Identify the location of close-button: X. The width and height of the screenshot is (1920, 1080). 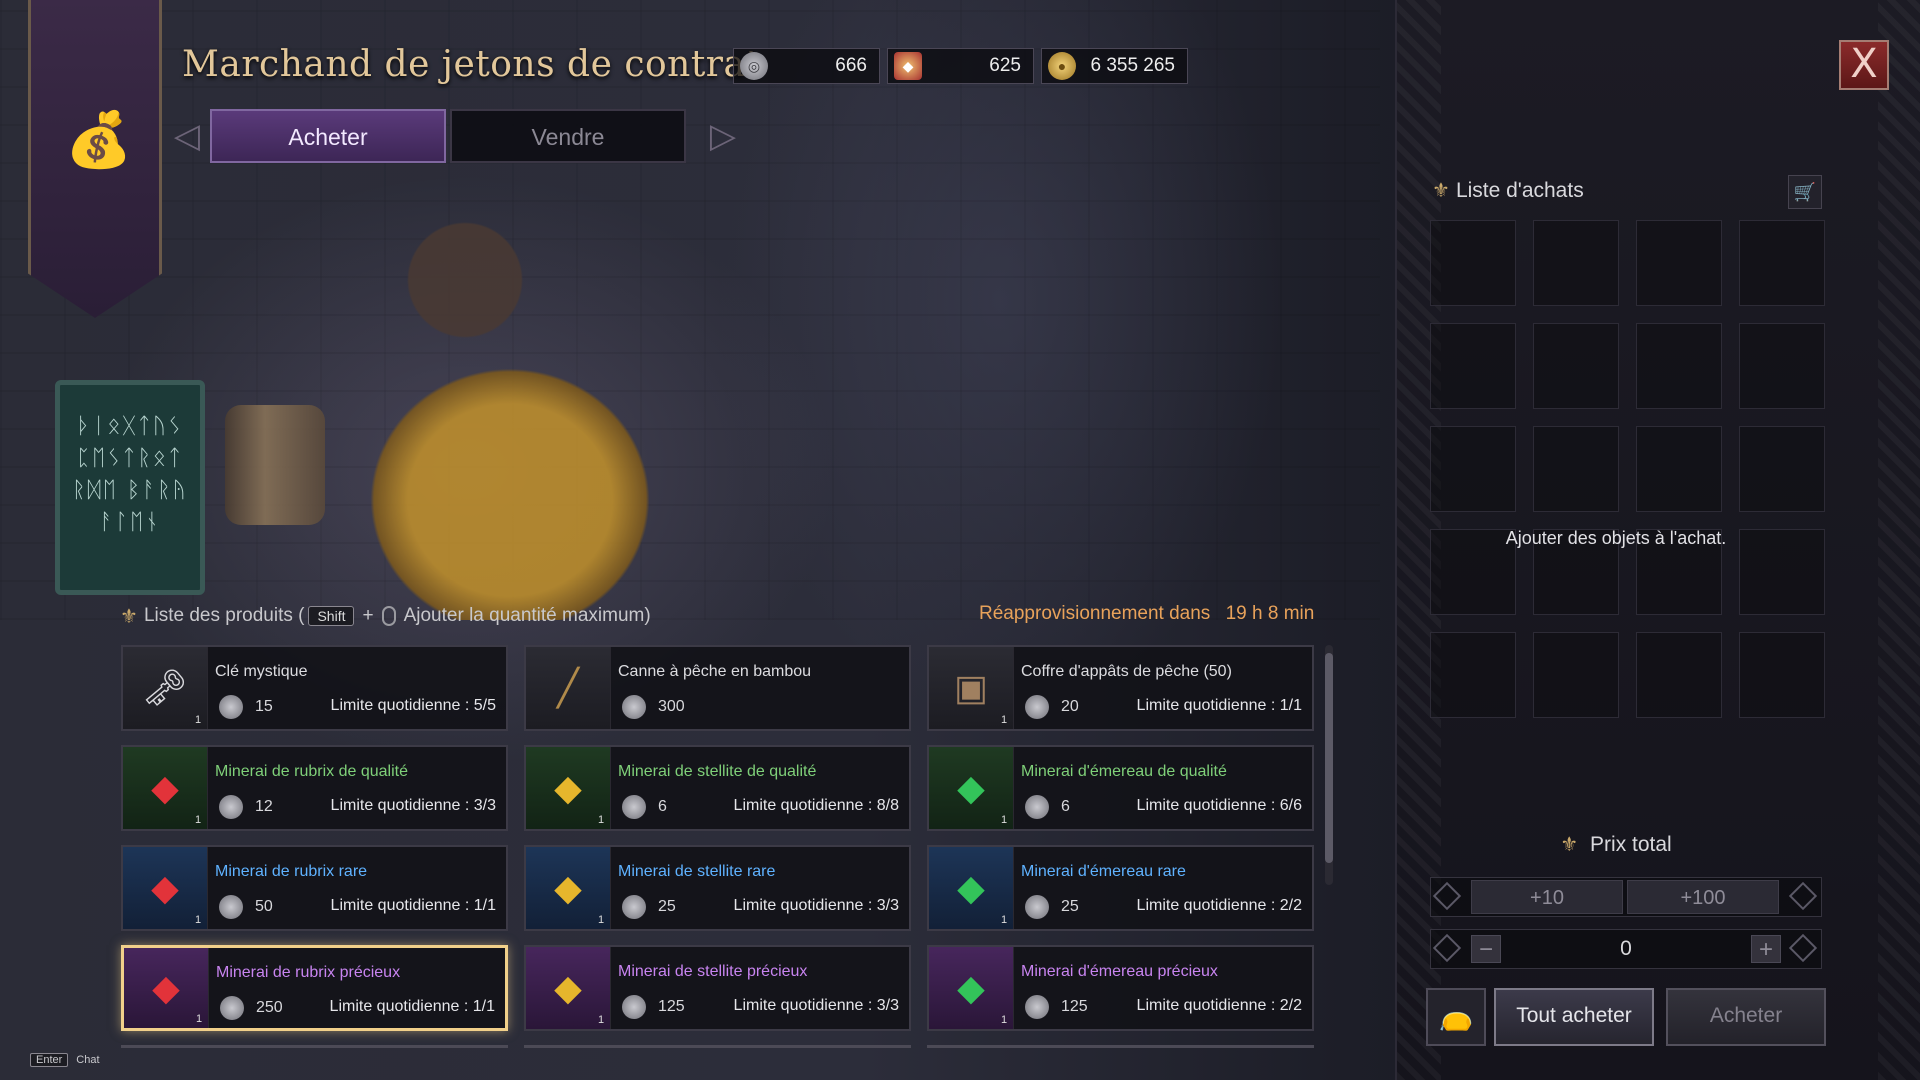
(1864, 65).